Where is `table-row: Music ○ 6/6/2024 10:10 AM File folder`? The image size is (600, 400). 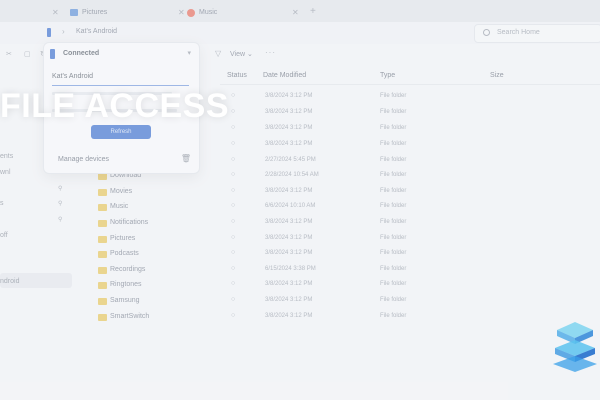 table-row: Music ○ 6/6/2024 10:10 AM File folder is located at coordinates (347, 207).